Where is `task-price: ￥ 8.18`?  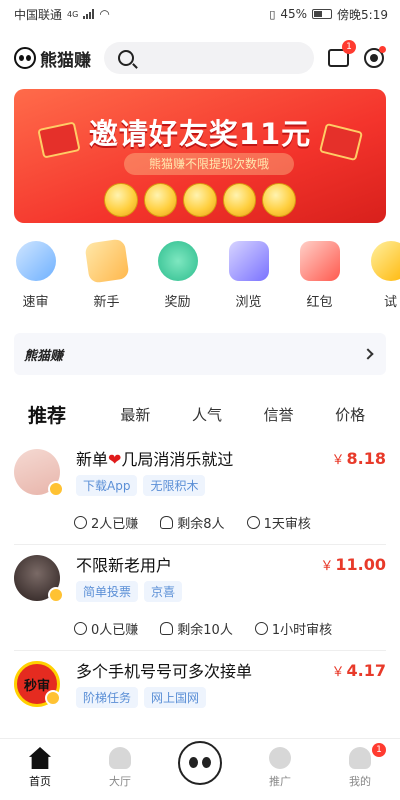
task-price: ￥ 8.18 is located at coordinates (359, 458).